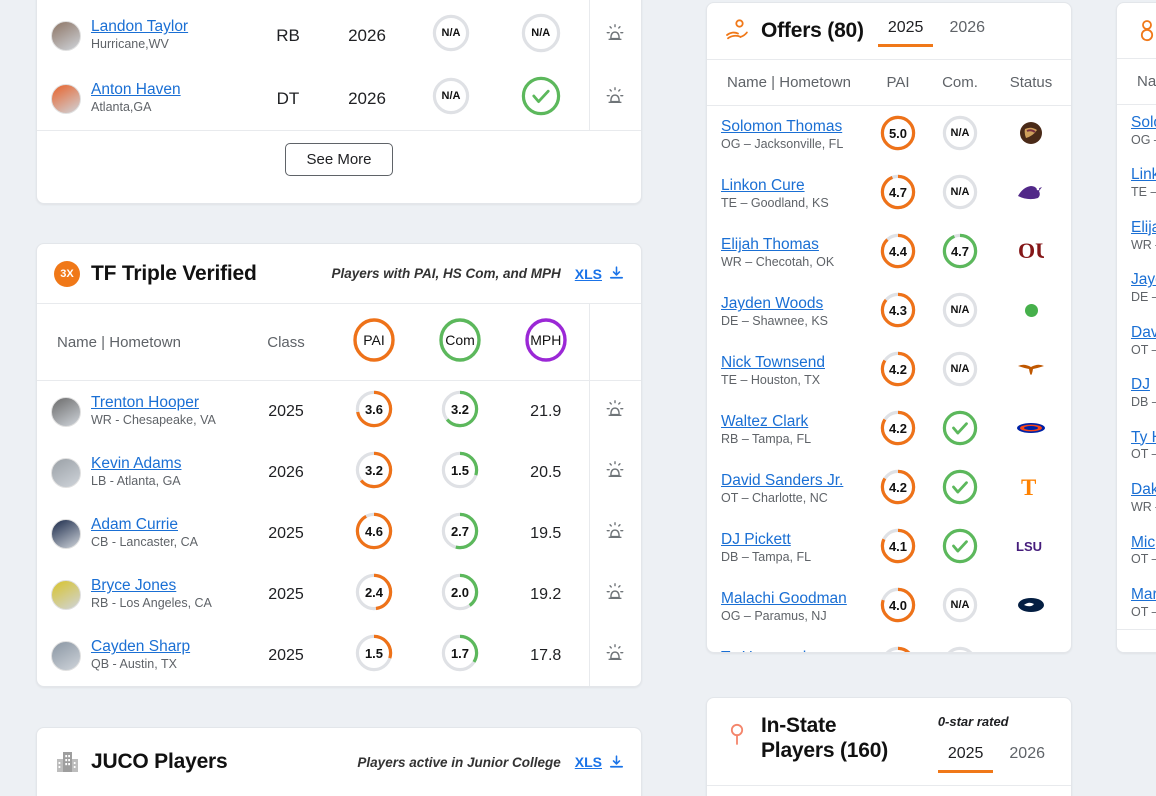 Image resolution: width=1156 pixels, height=796 pixels. I want to click on score-value: 4.7, so click(898, 192).